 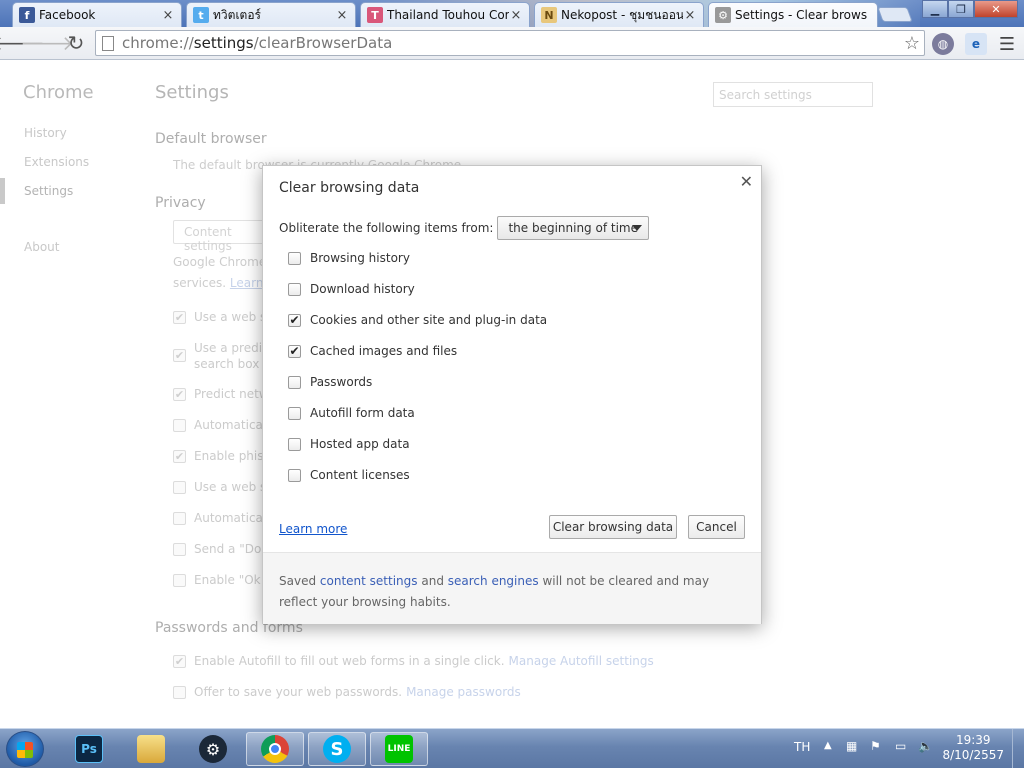 I want to click on clear-browsing-data-button: Clear browsing data, so click(x=613, y=527).